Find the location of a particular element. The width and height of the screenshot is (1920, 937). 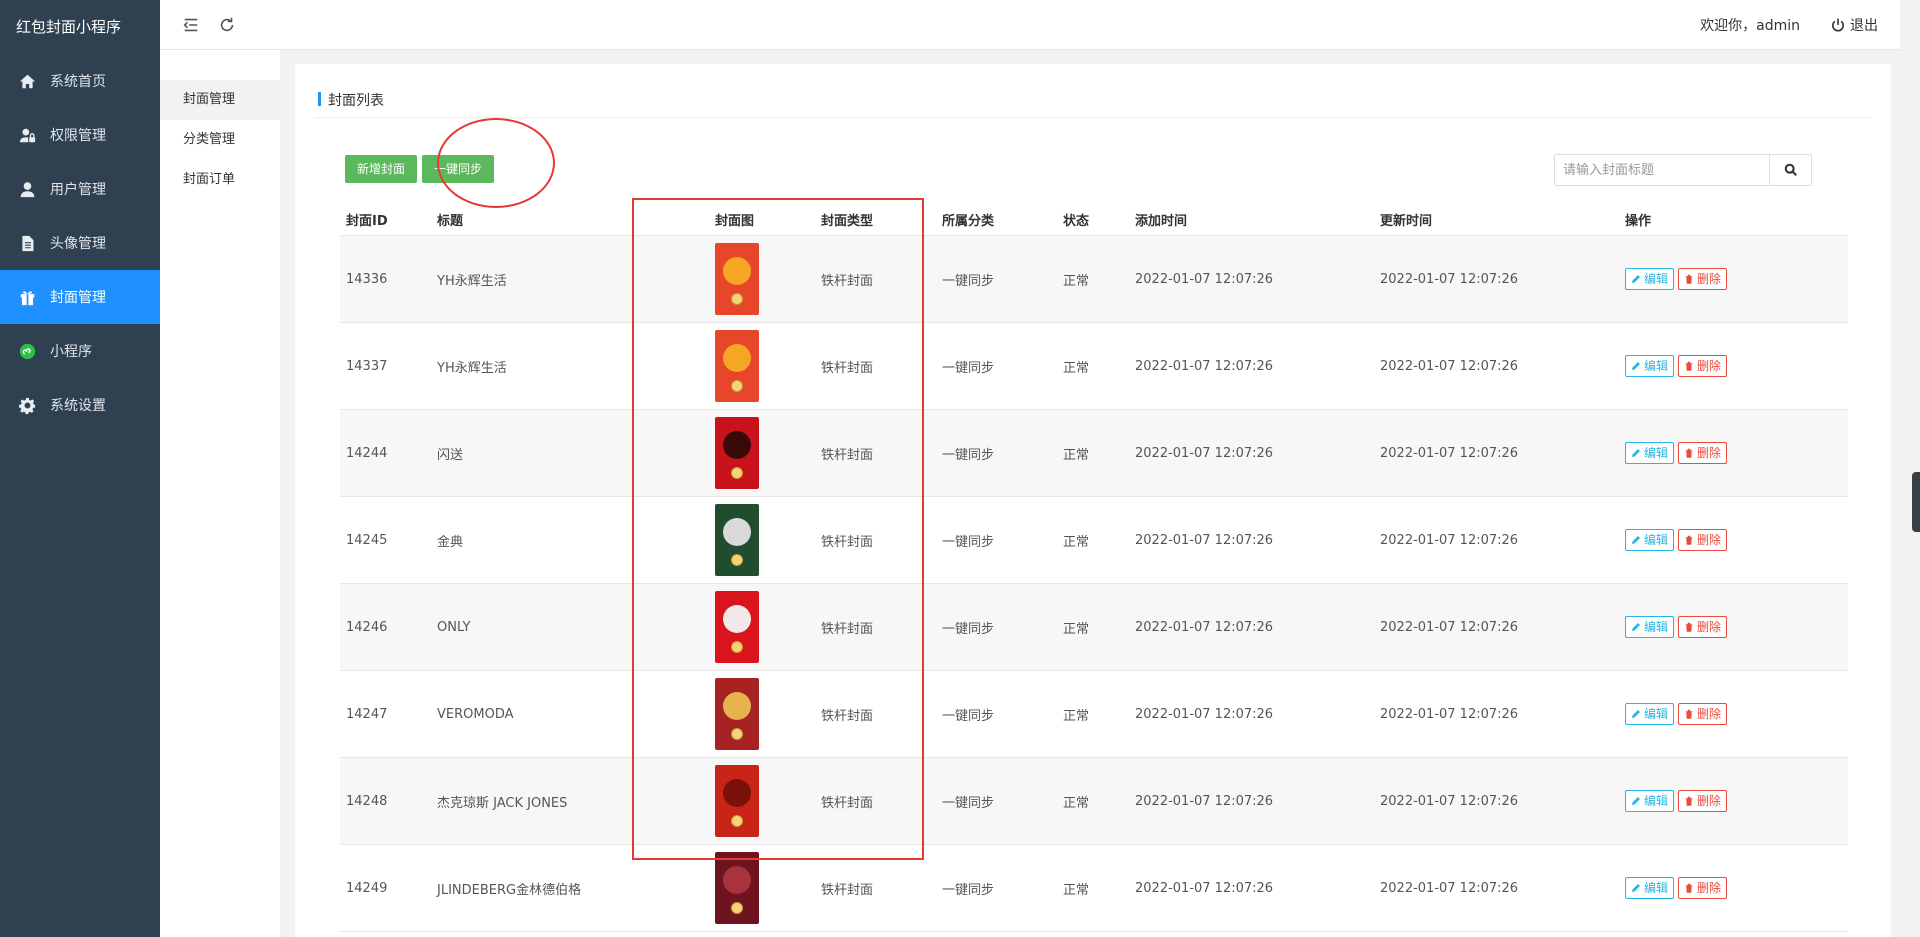

top-bar: 欢迎你，admin 退出 is located at coordinates (1040, 25).